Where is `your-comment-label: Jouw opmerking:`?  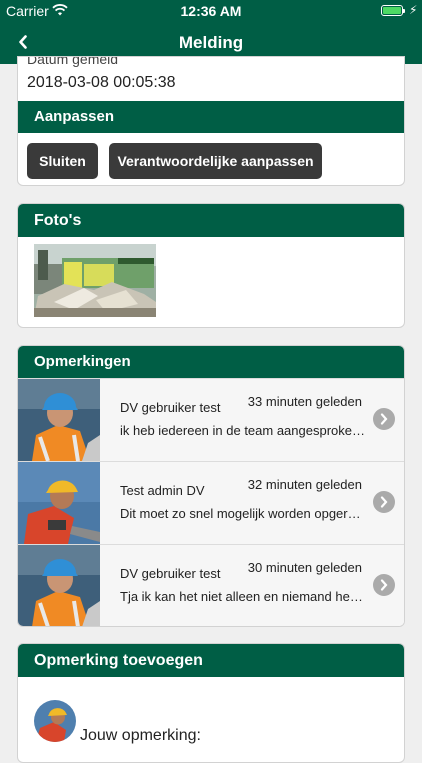 your-comment-label: Jouw opmerking: is located at coordinates (140, 735).